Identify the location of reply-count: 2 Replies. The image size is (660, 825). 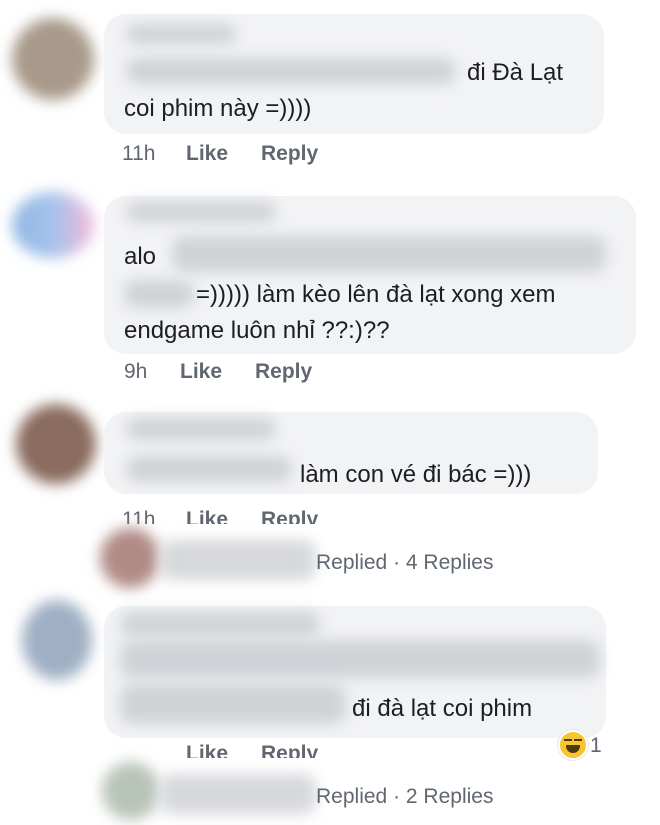
(449, 796).